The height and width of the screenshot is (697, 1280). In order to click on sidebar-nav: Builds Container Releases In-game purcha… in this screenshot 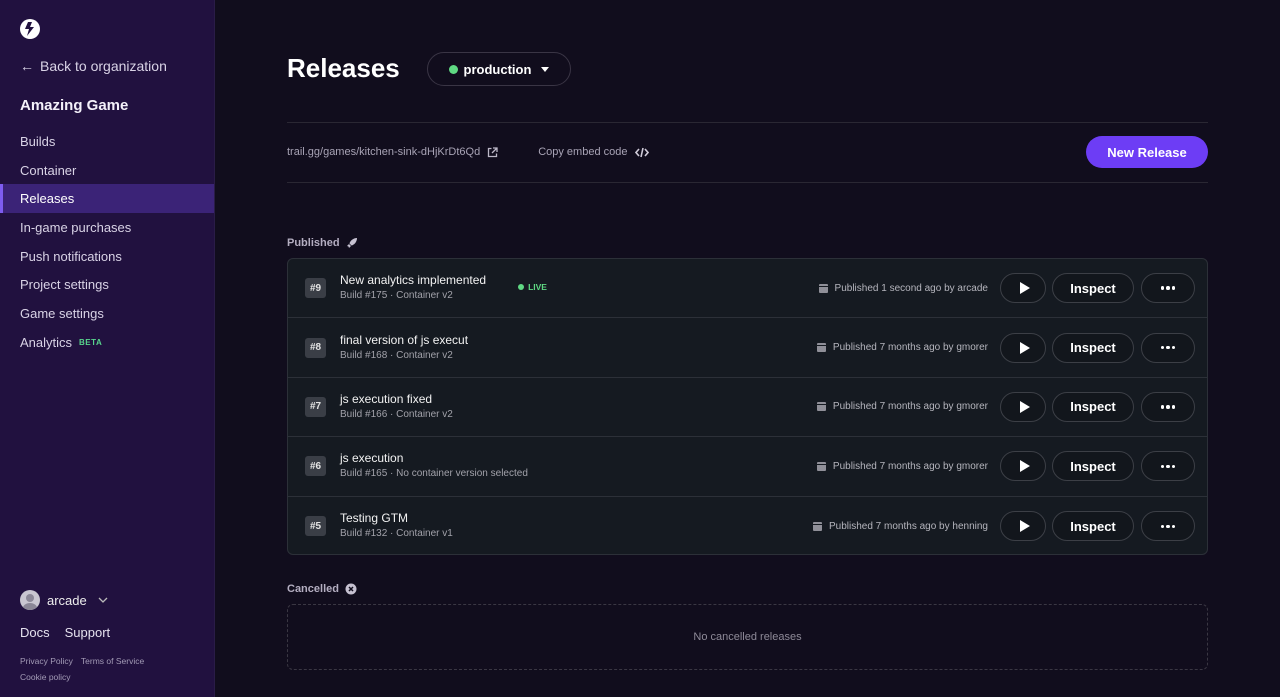, I will do `click(107, 242)`.